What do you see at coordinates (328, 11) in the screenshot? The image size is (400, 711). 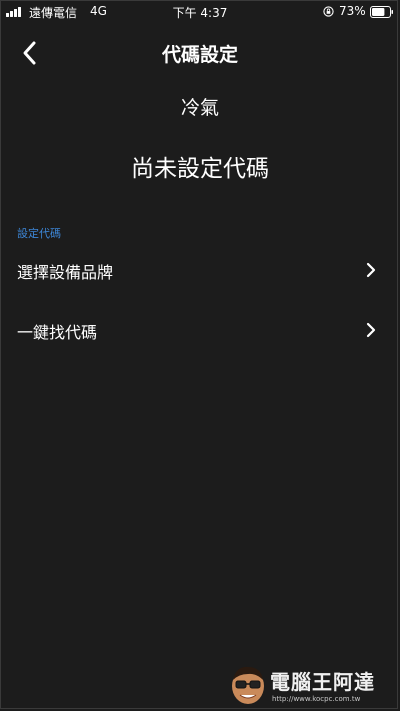 I see `rotation-lock-icon` at bounding box center [328, 11].